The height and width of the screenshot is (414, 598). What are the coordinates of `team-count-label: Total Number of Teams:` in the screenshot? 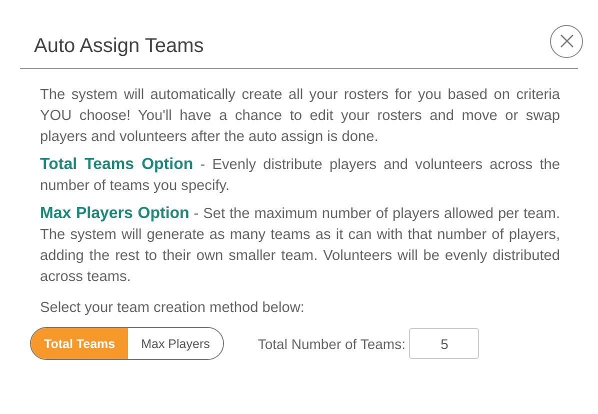 It's located at (332, 344).